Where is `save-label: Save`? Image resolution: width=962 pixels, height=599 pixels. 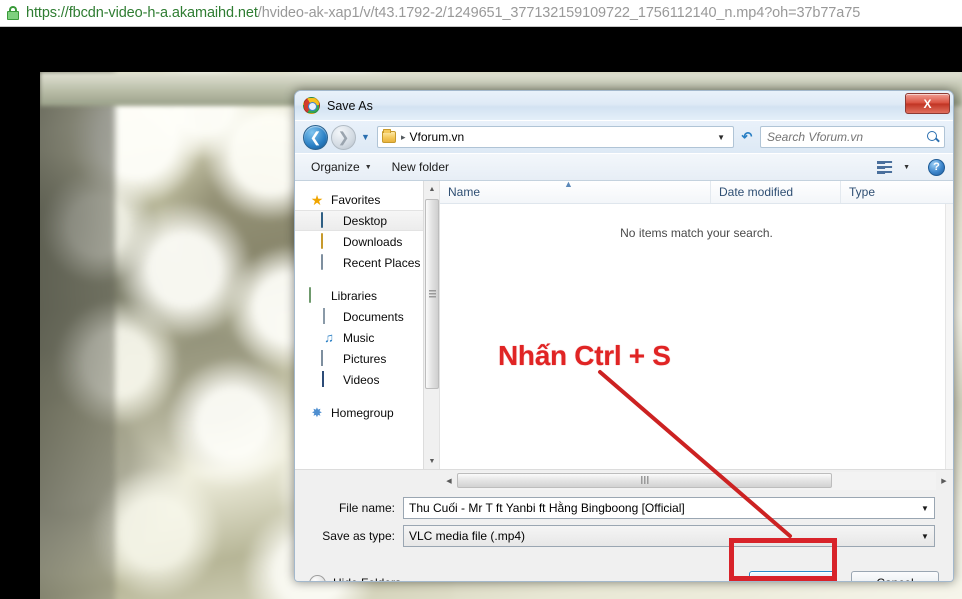 save-label: Save is located at coordinates (792, 578).